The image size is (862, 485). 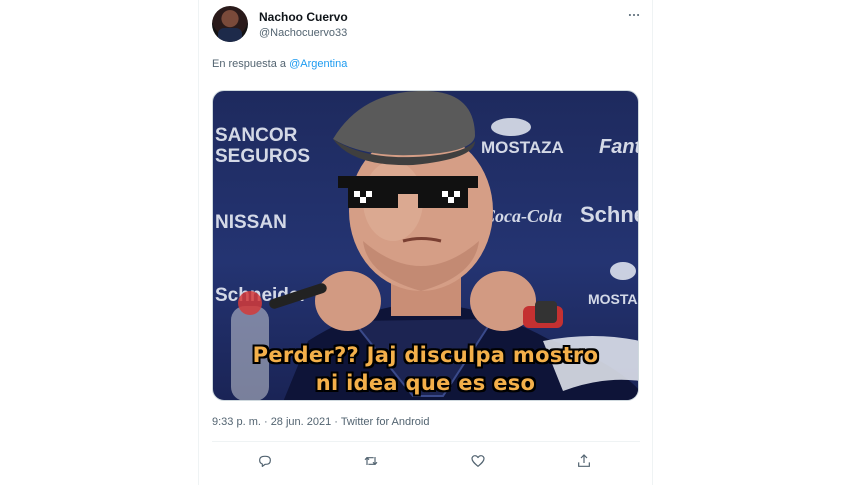 I want to click on more-options-button, so click(x=634, y=15).